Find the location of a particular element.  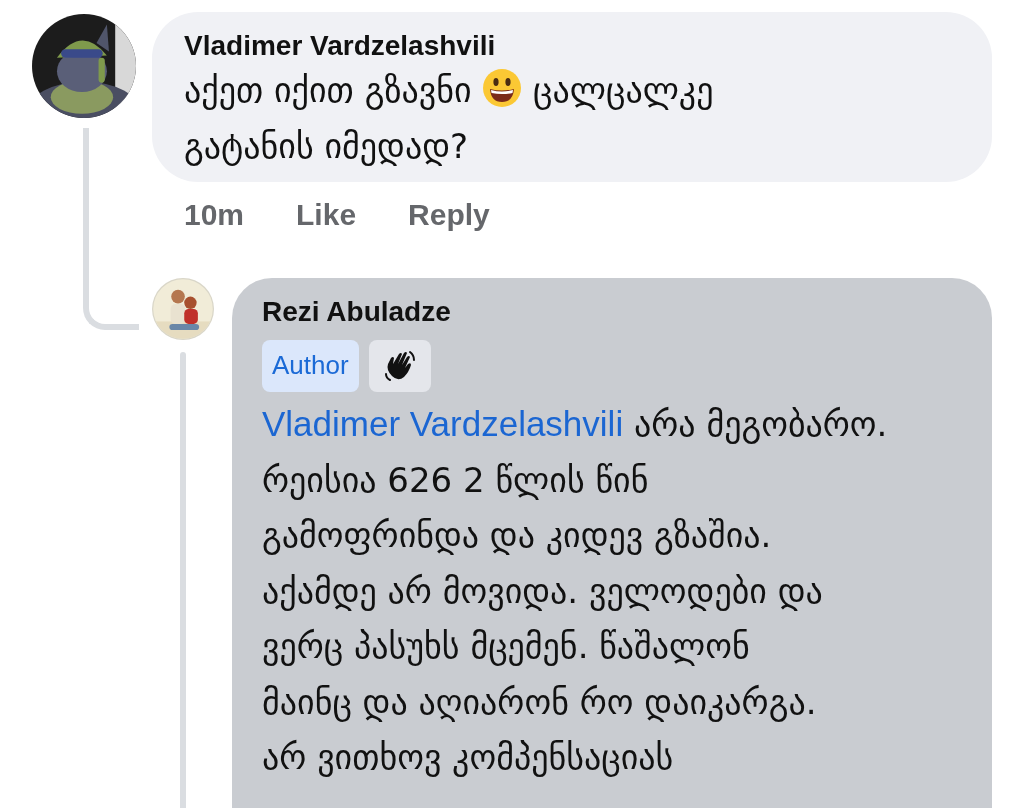

action-link: Reply is located at coordinates (449, 215).